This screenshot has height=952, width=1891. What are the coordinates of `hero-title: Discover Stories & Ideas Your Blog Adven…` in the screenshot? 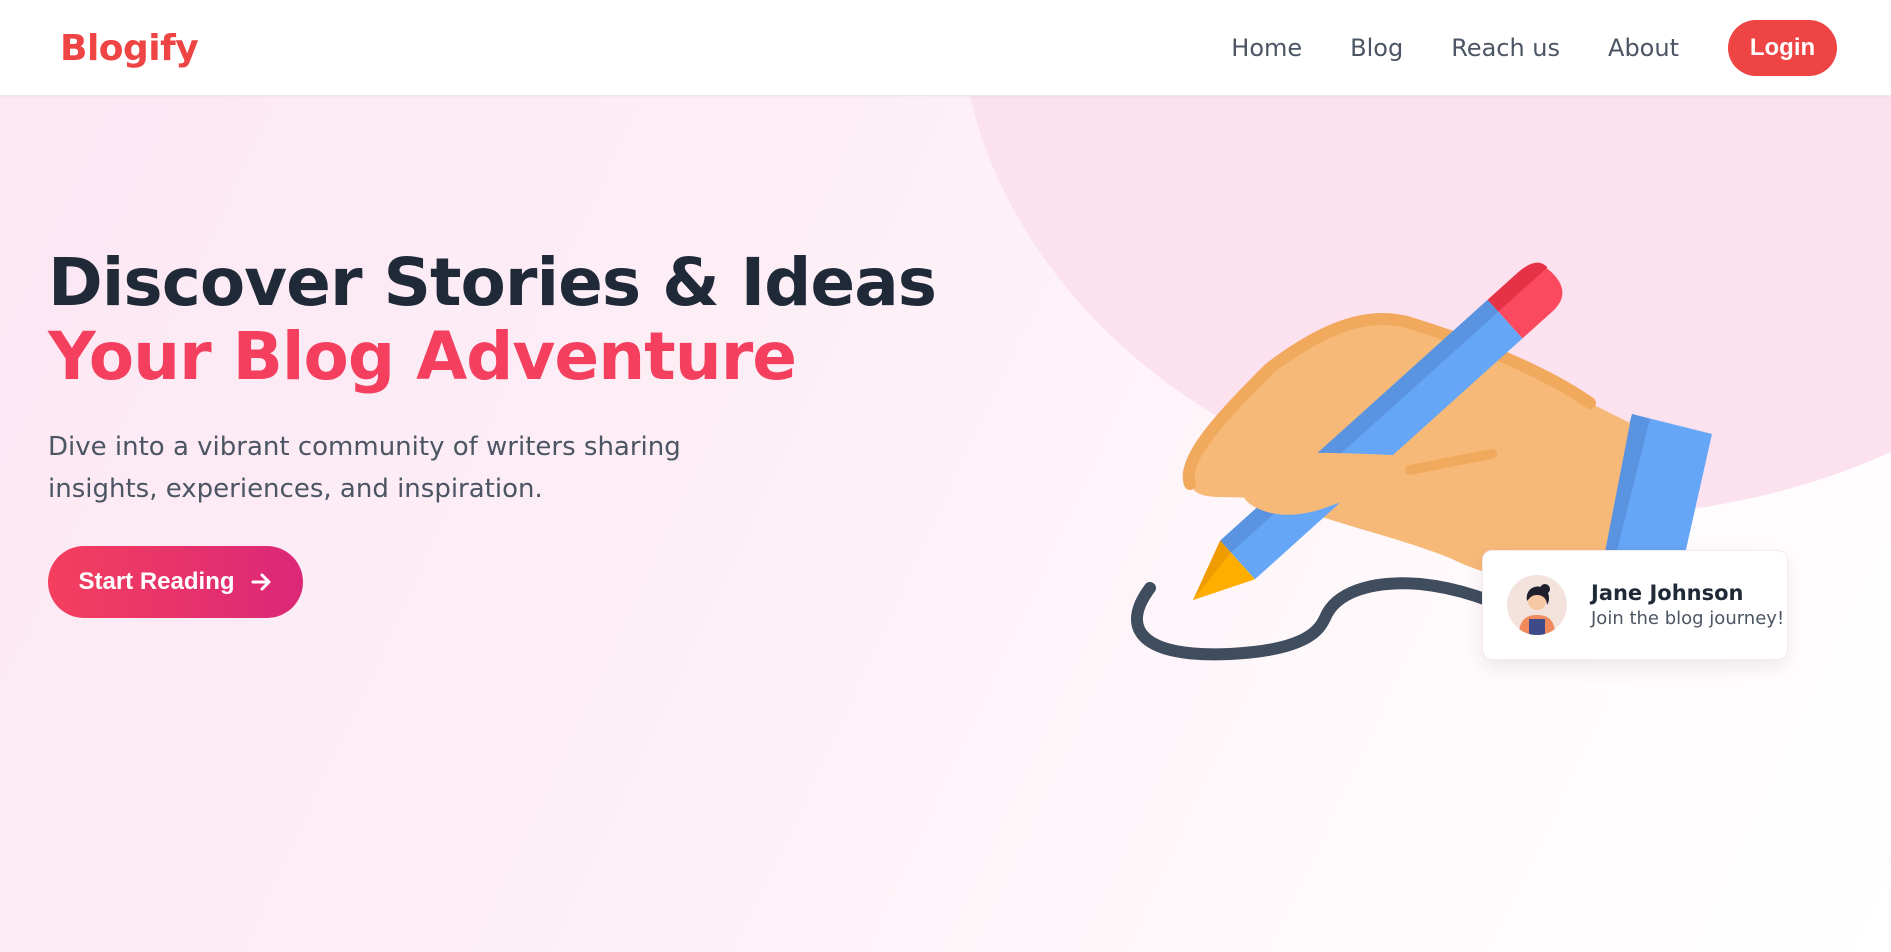 It's located at (492, 319).